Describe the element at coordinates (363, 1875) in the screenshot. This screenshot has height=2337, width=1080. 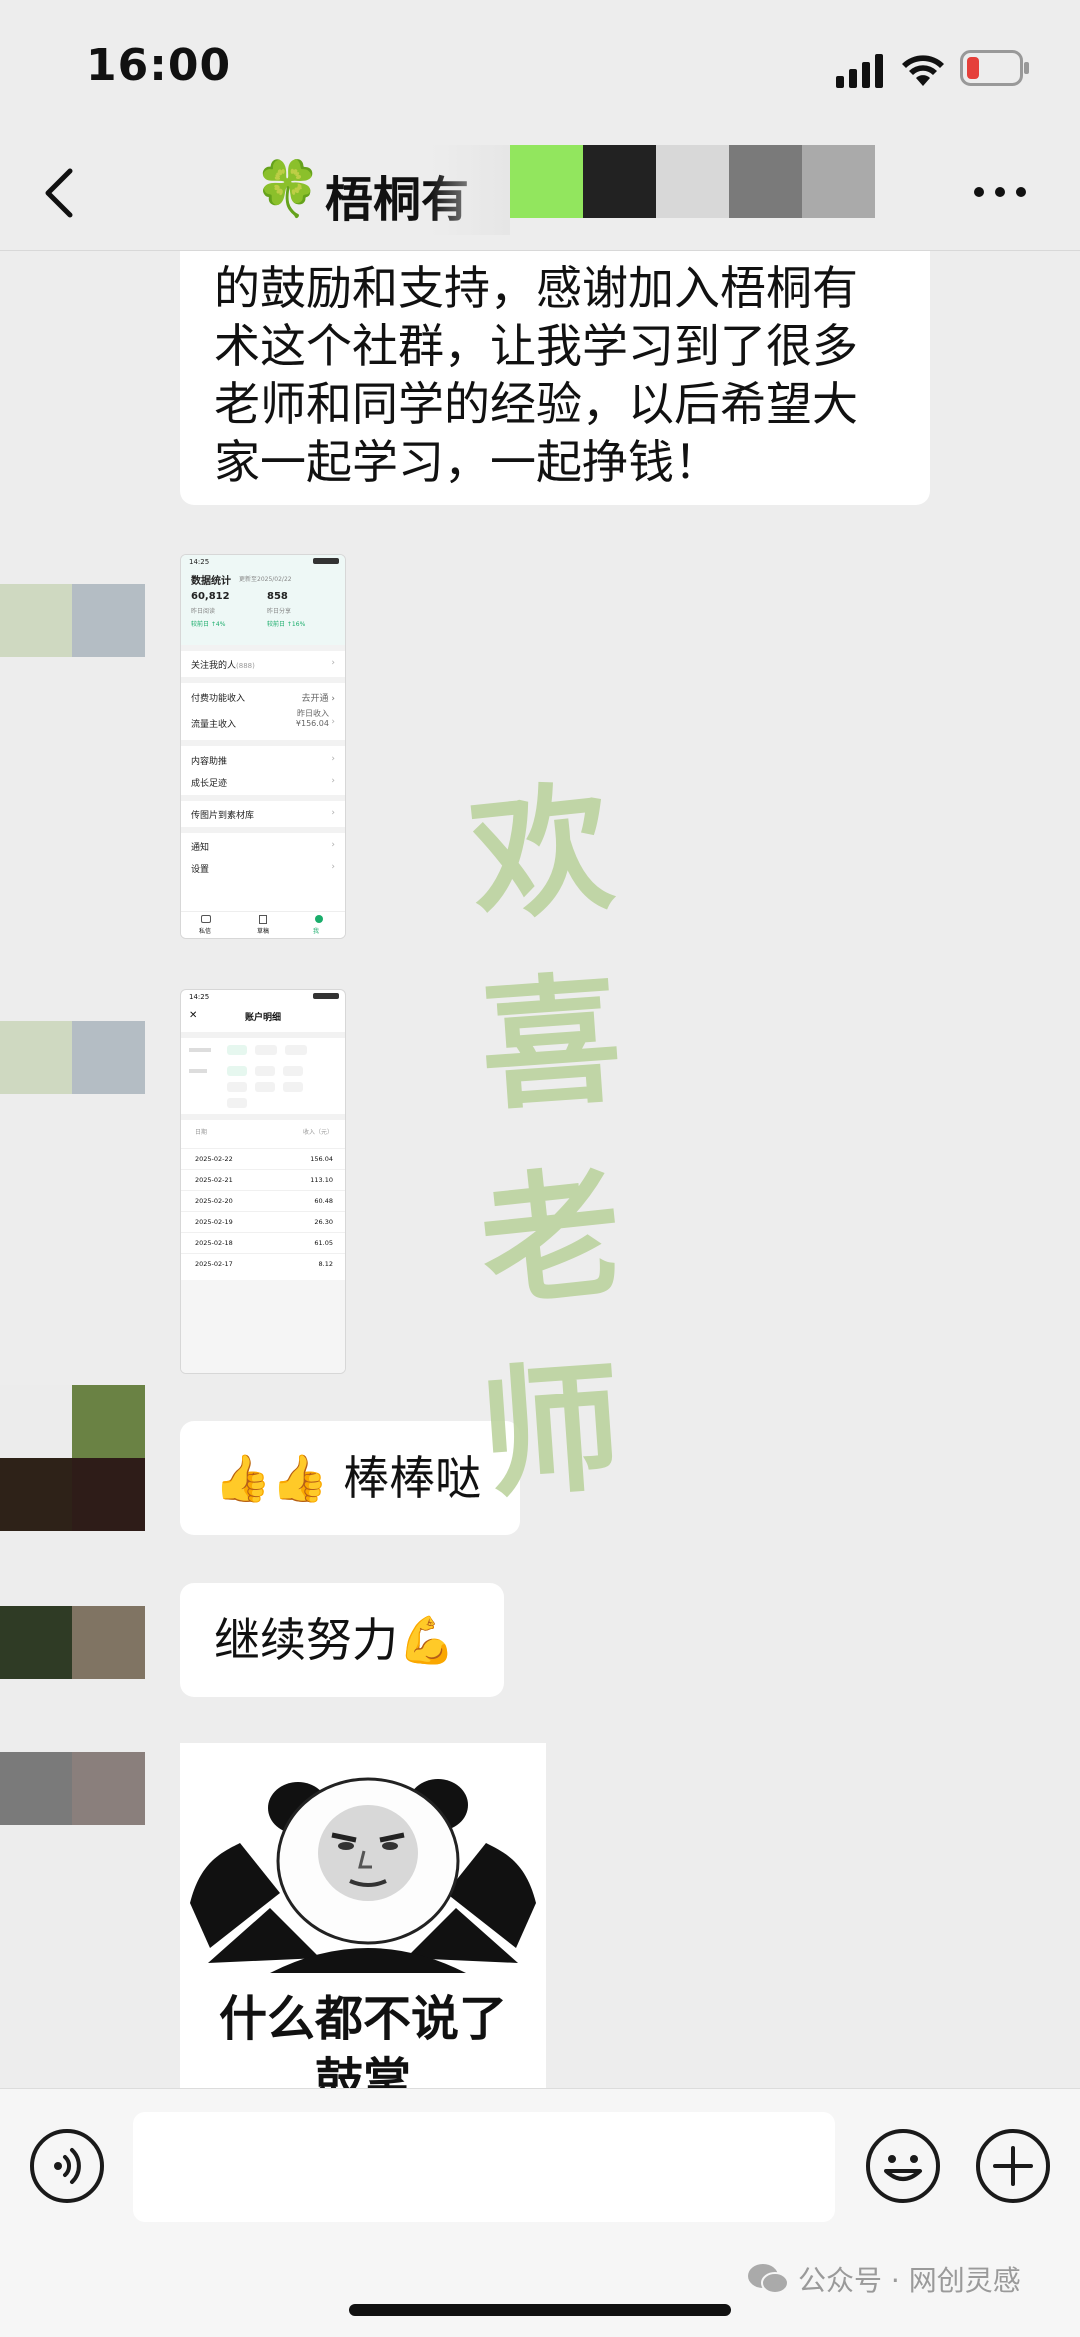
I see `panda-meme-image` at that location.